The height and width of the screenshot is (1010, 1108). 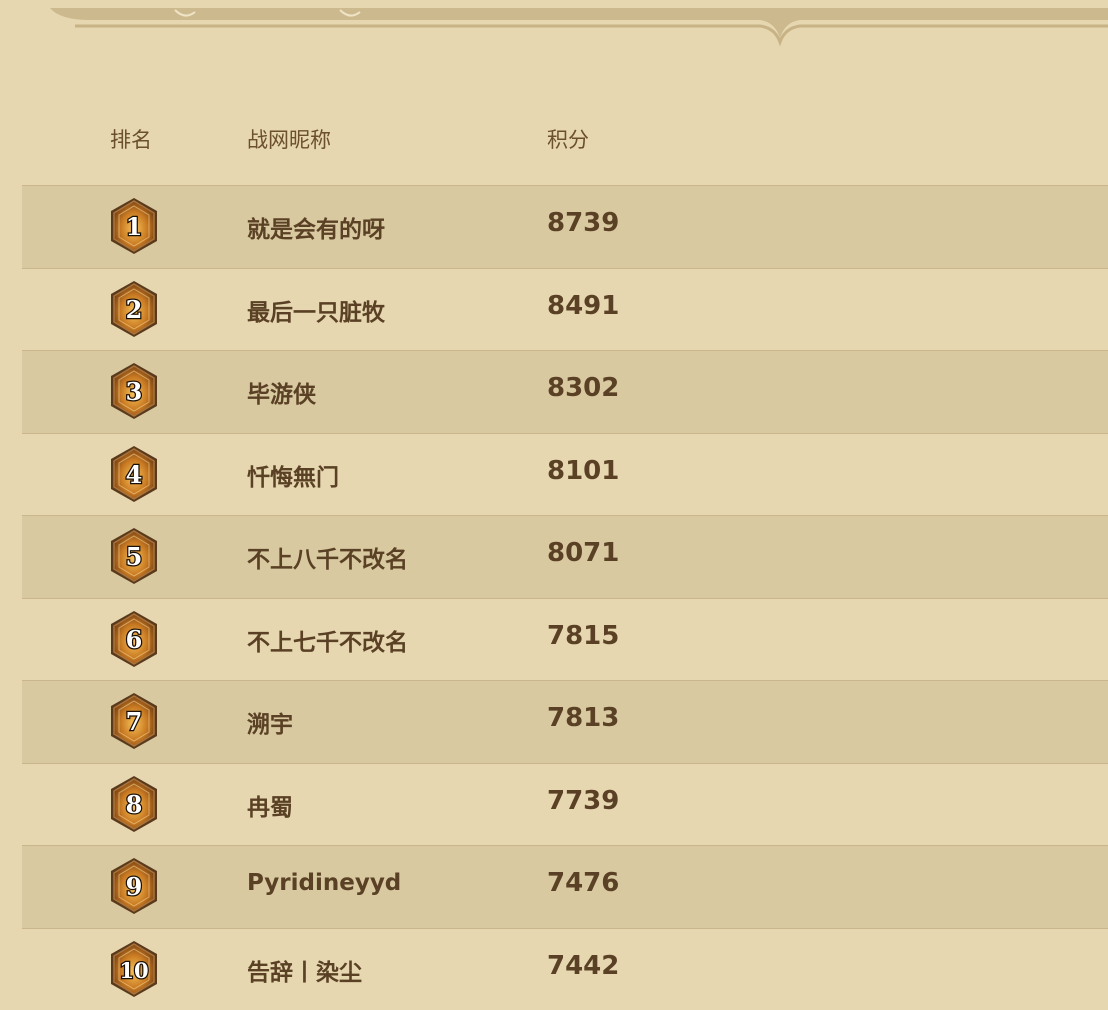 I want to click on rank-badge-icon: 1, so click(x=134, y=226).